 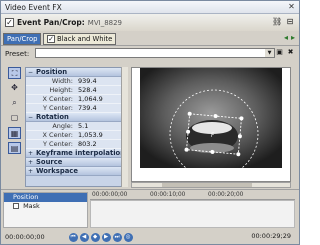 I want to click on property-row: Angle: 5.1, so click(x=76, y=126).